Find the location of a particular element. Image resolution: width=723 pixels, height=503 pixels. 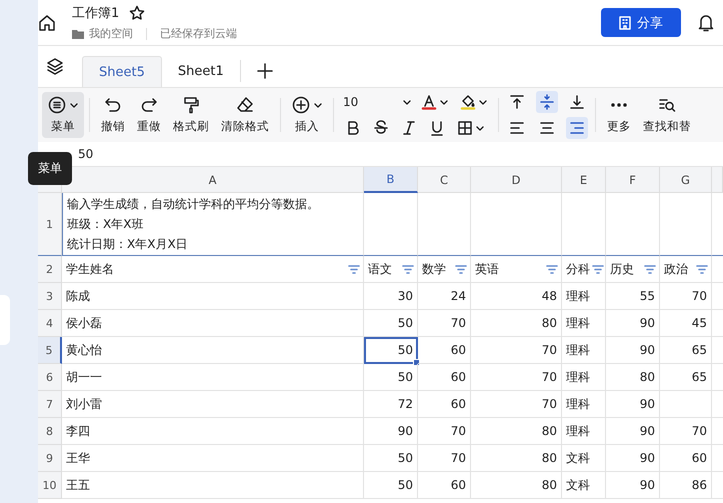

table-cell: 王五 is located at coordinates (213, 485).